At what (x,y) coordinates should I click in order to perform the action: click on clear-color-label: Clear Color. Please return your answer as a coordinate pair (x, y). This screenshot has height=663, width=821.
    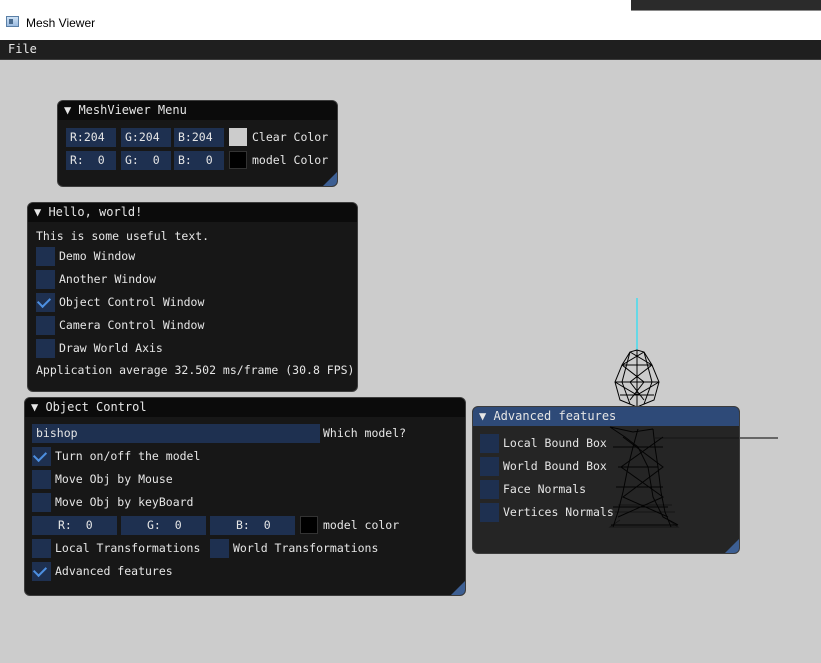
    Looking at the image, I should click on (290, 137).